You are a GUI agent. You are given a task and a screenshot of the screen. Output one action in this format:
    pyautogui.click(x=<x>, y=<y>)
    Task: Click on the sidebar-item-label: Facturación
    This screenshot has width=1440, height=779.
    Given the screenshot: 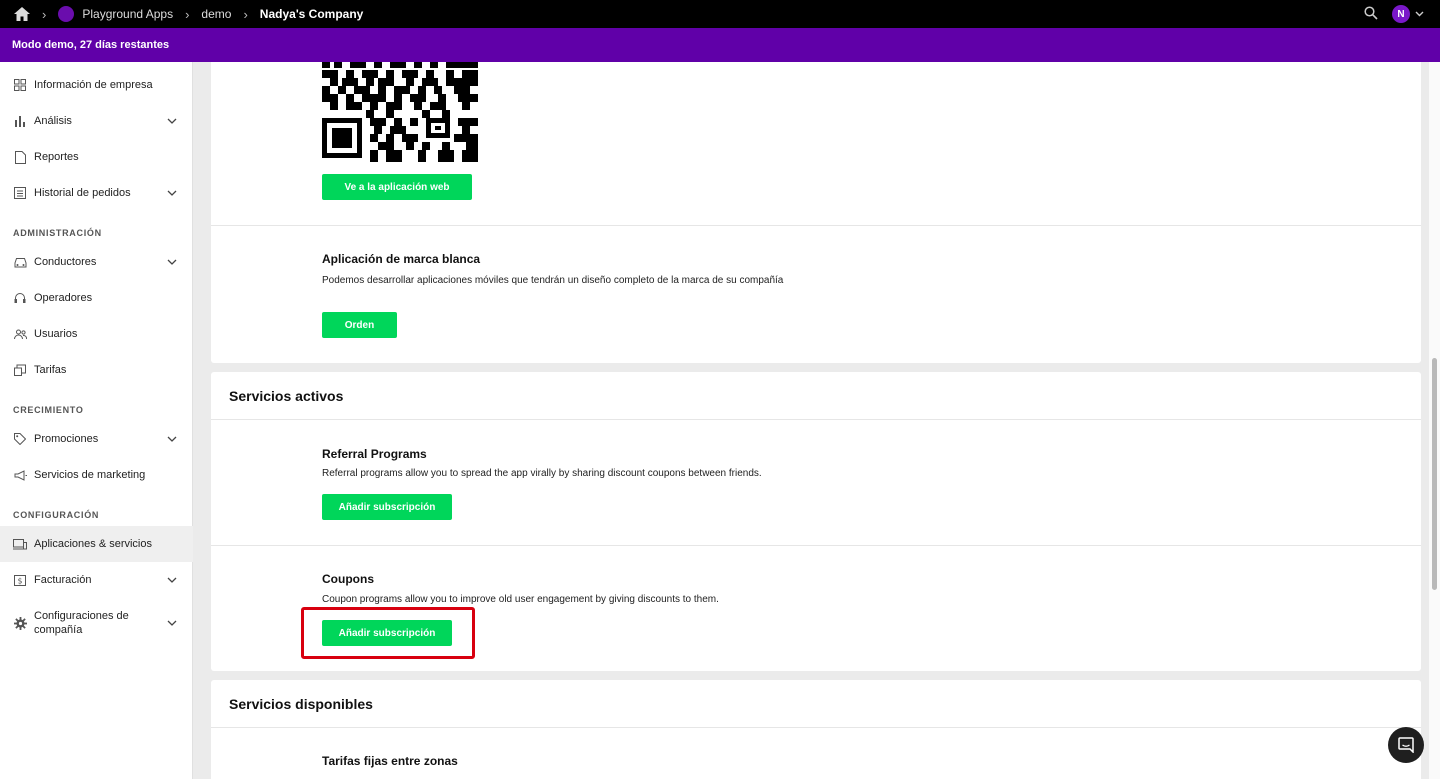 What is the action you would take?
    pyautogui.click(x=63, y=580)
    